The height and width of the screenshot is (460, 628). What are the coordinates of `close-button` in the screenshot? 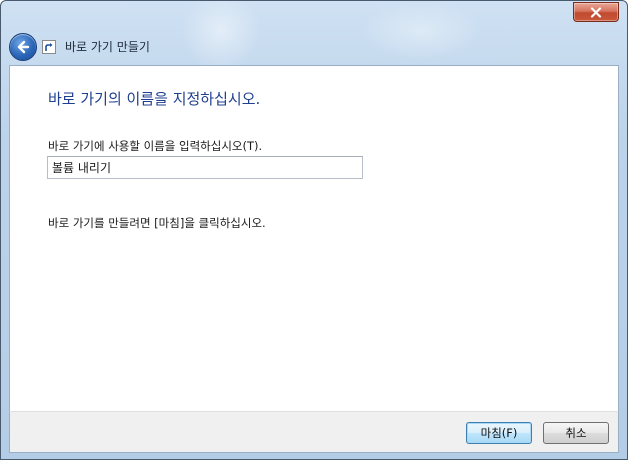 It's located at (596, 12).